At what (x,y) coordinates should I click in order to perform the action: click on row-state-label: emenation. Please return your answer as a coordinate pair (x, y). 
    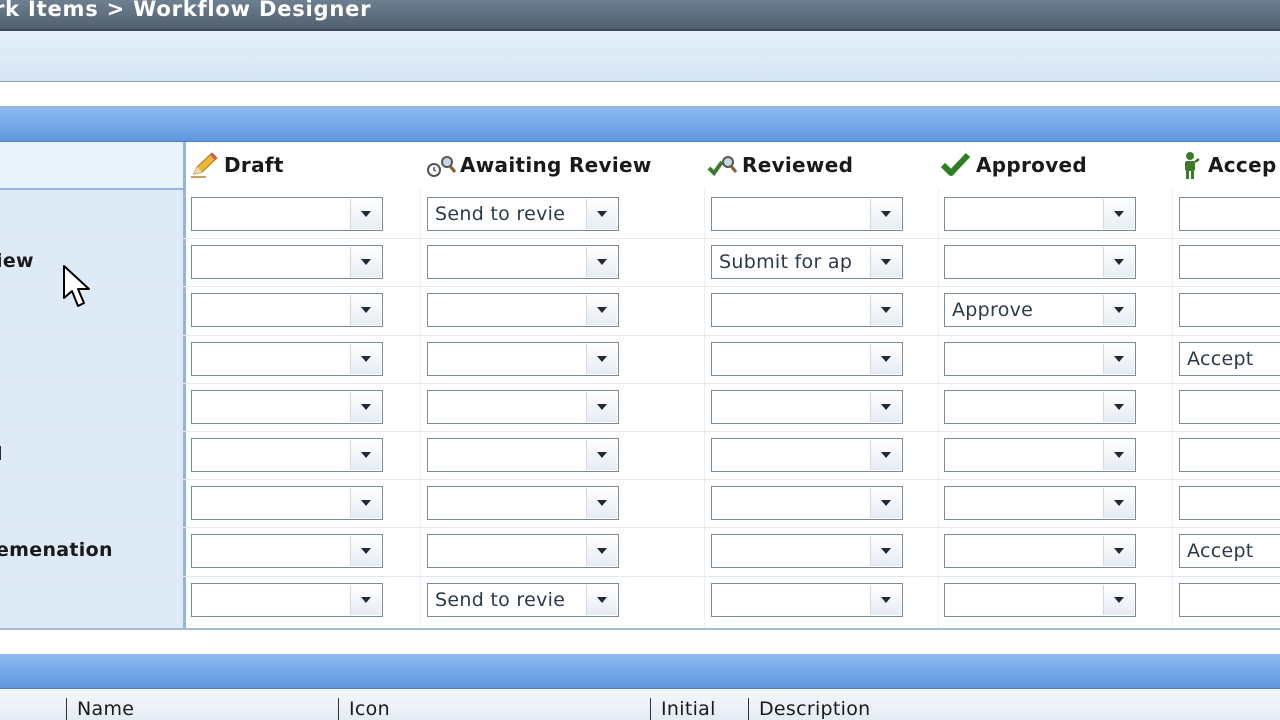
    Looking at the image, I should click on (56, 550).